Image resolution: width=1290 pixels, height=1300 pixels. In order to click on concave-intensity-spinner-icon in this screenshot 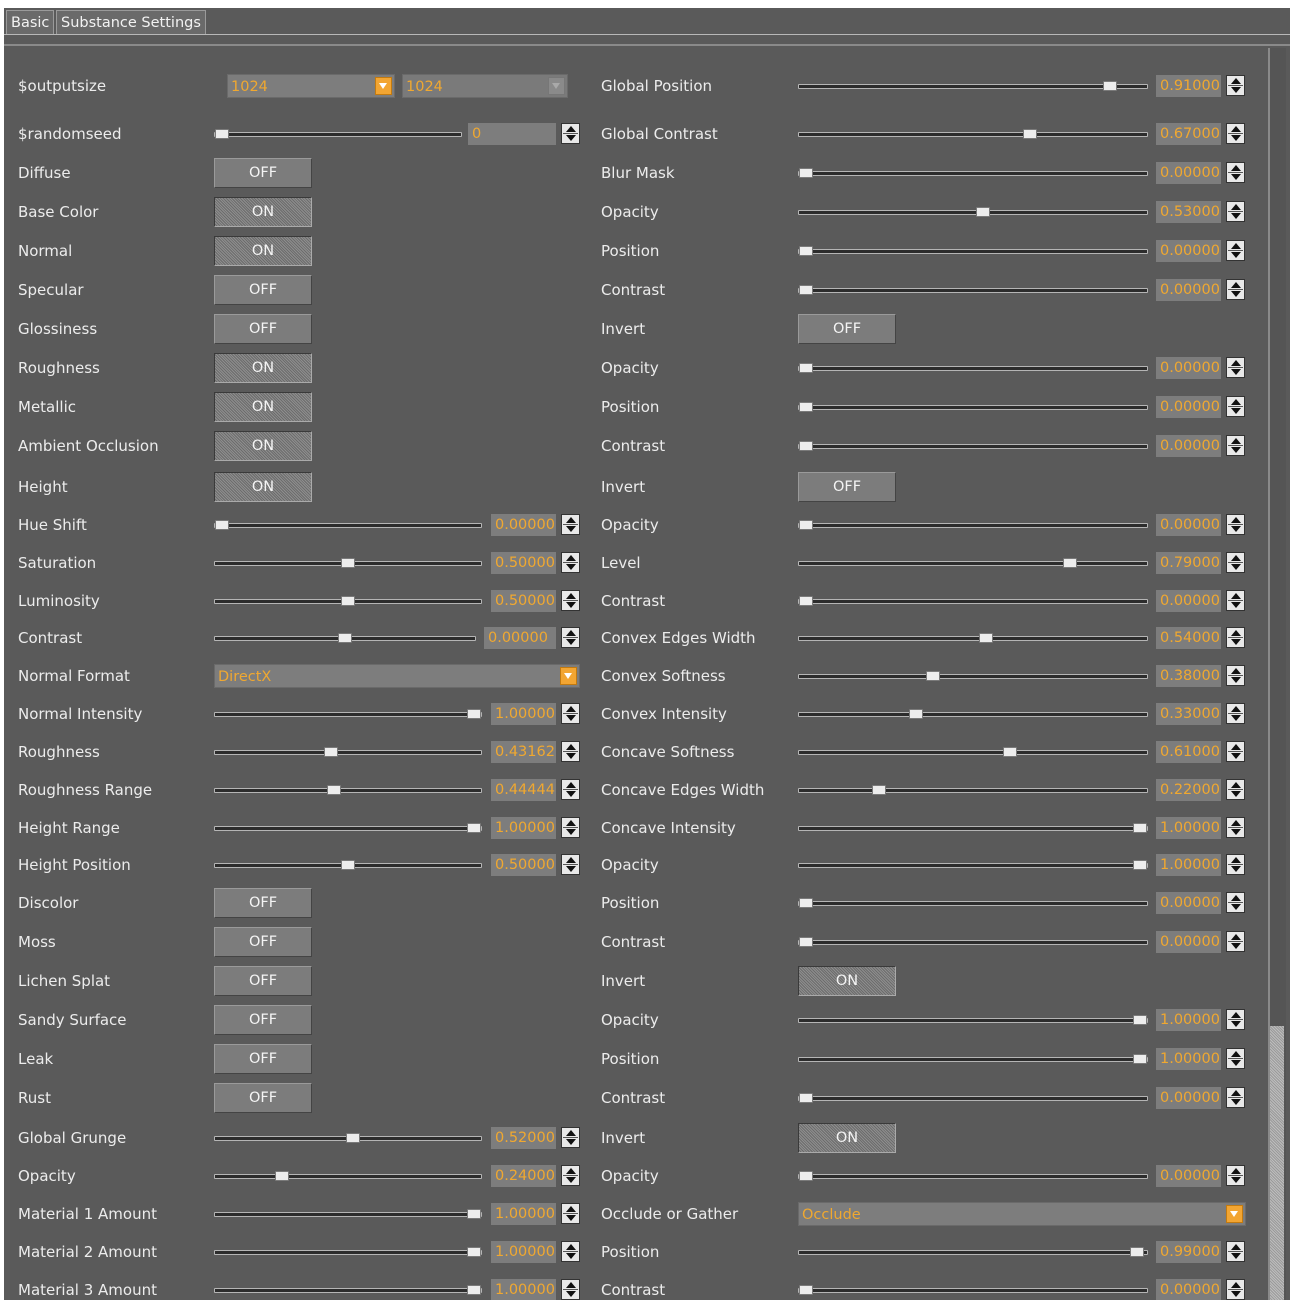, I will do `click(1235, 827)`.